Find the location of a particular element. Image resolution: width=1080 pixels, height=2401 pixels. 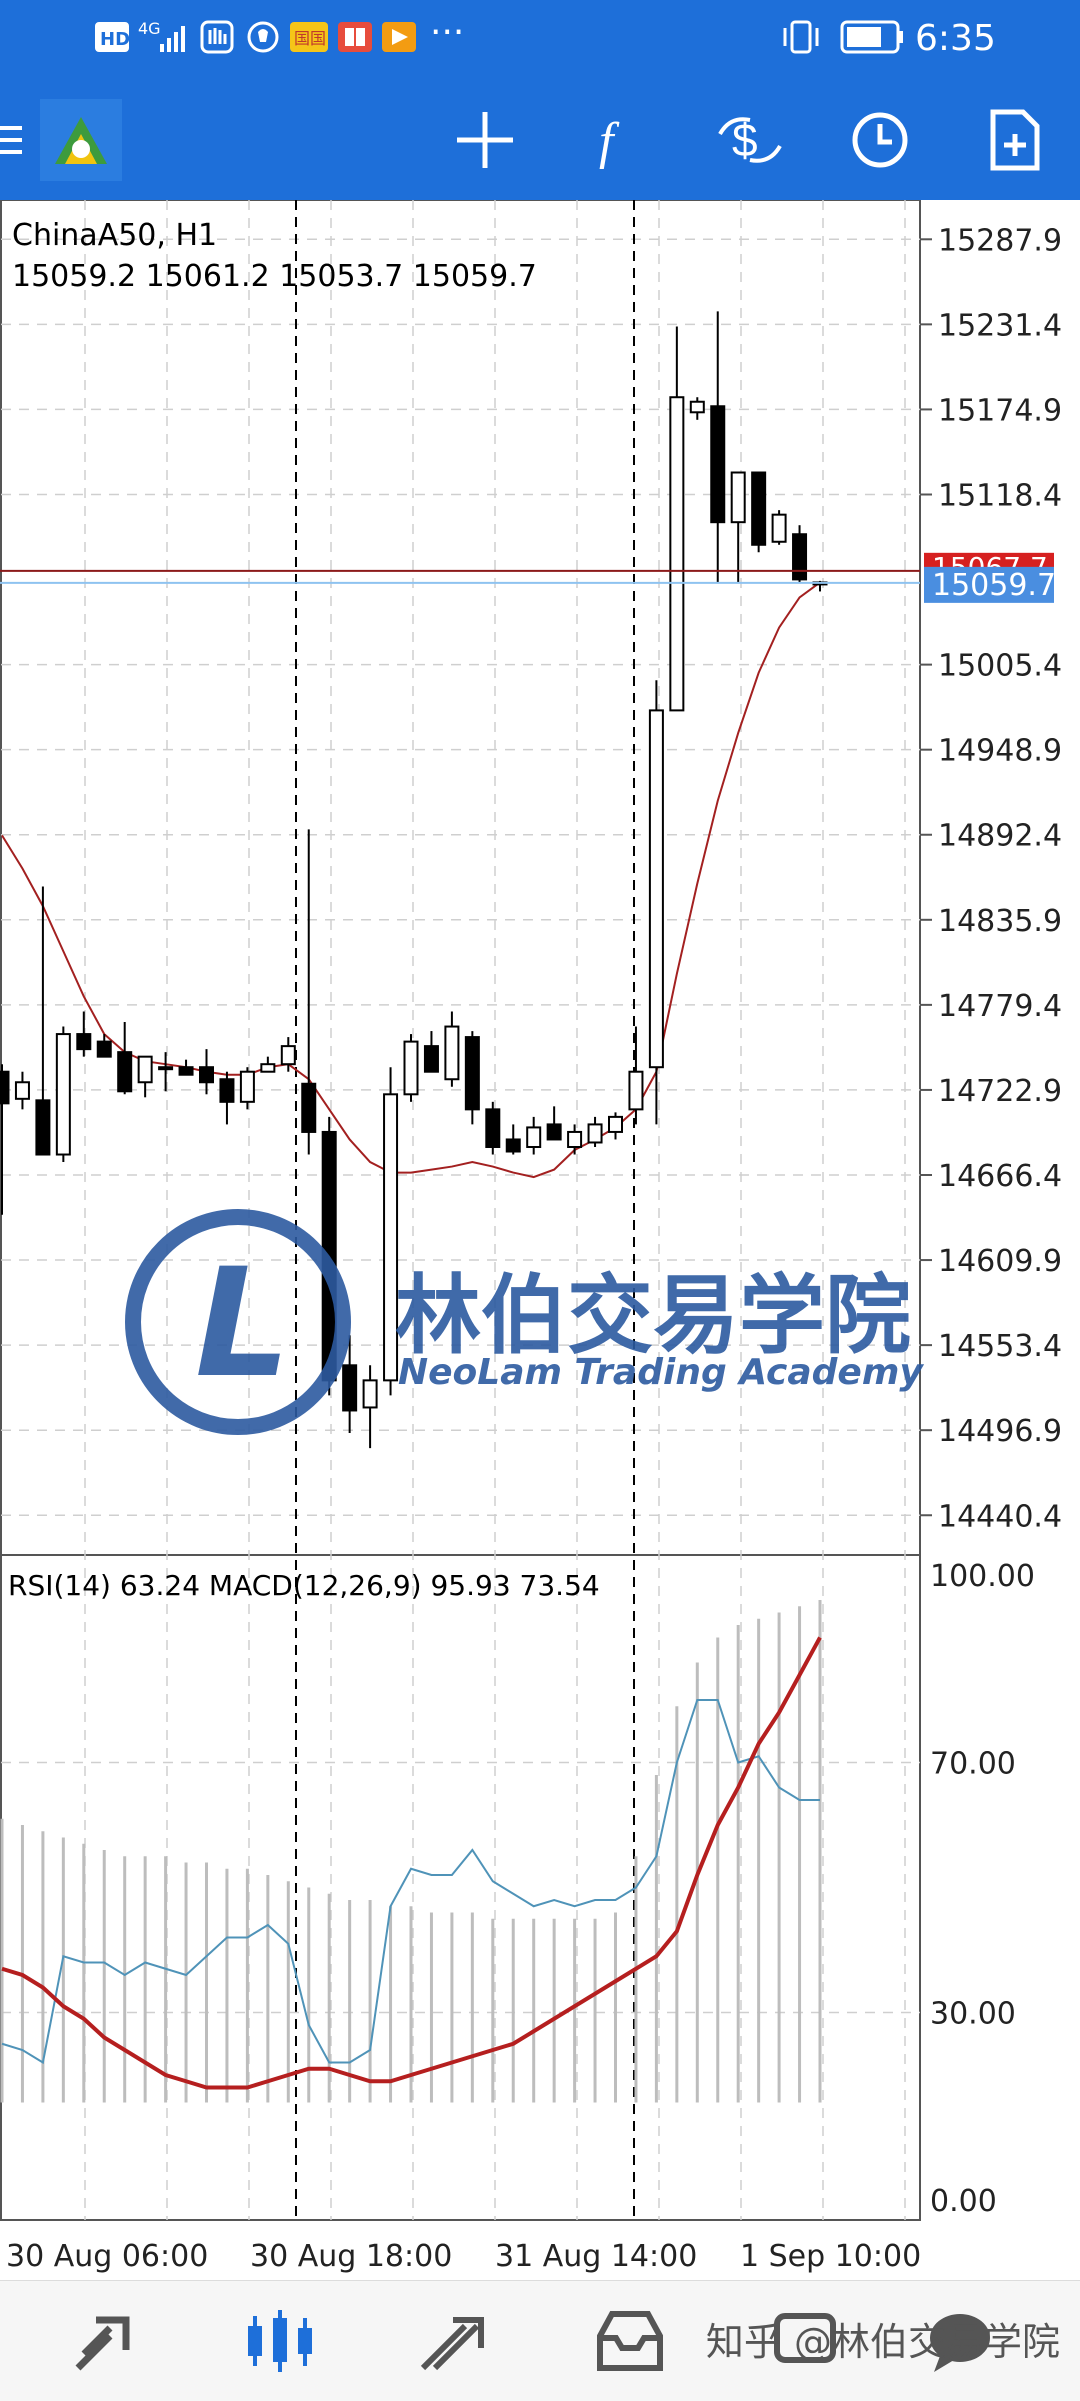

play-icon is located at coordinates (399, 37).